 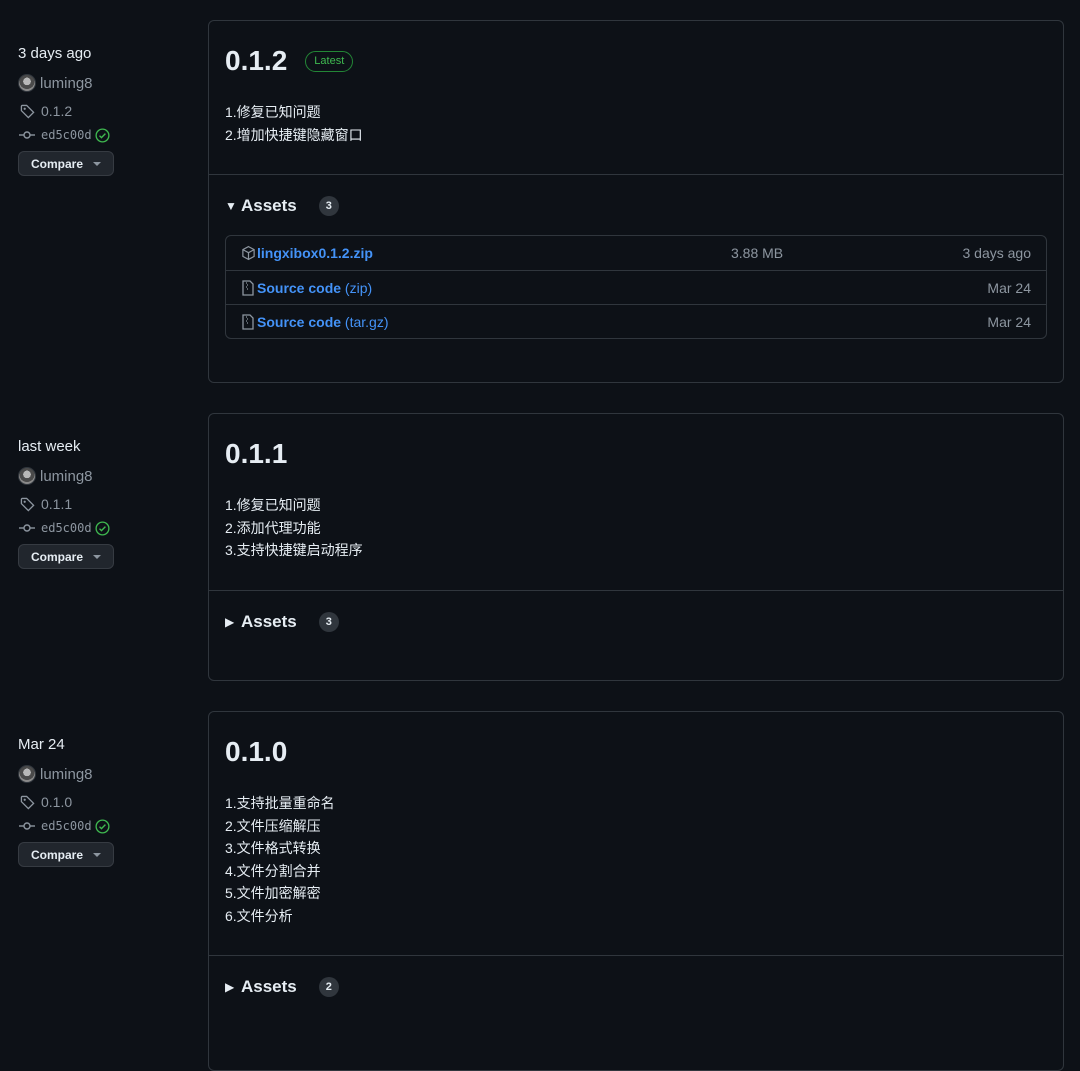 I want to click on release-sidebar: Mar 24 luming8 0.1.0 ed5c00d Compare, so click(x=103, y=800).